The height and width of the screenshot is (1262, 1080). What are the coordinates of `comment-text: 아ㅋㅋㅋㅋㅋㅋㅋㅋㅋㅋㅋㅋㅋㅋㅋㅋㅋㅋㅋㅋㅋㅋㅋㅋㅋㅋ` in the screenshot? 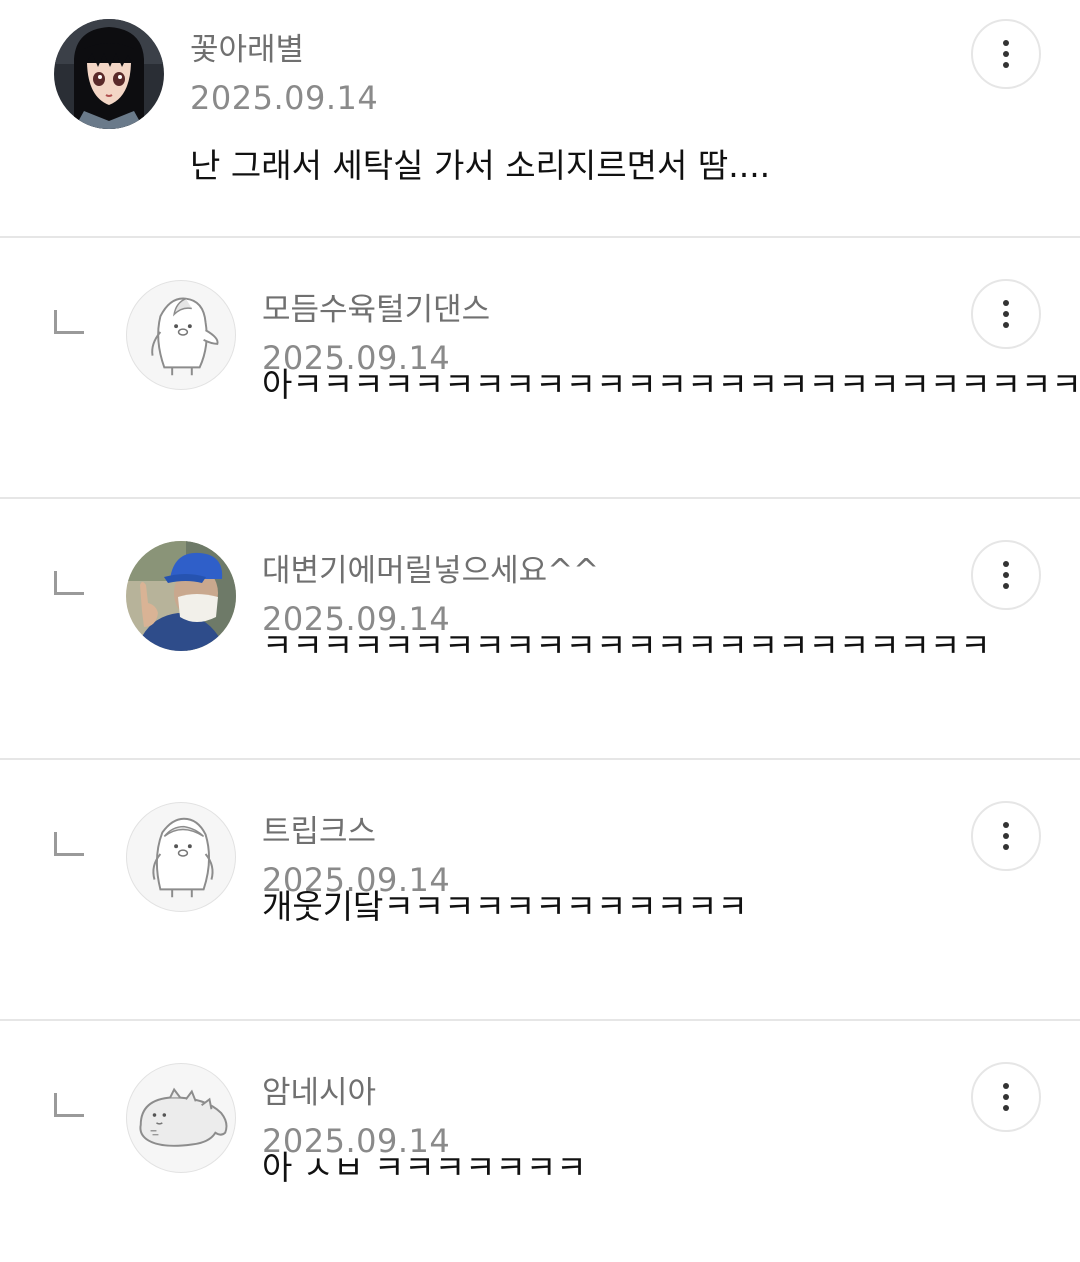 It's located at (671, 384).